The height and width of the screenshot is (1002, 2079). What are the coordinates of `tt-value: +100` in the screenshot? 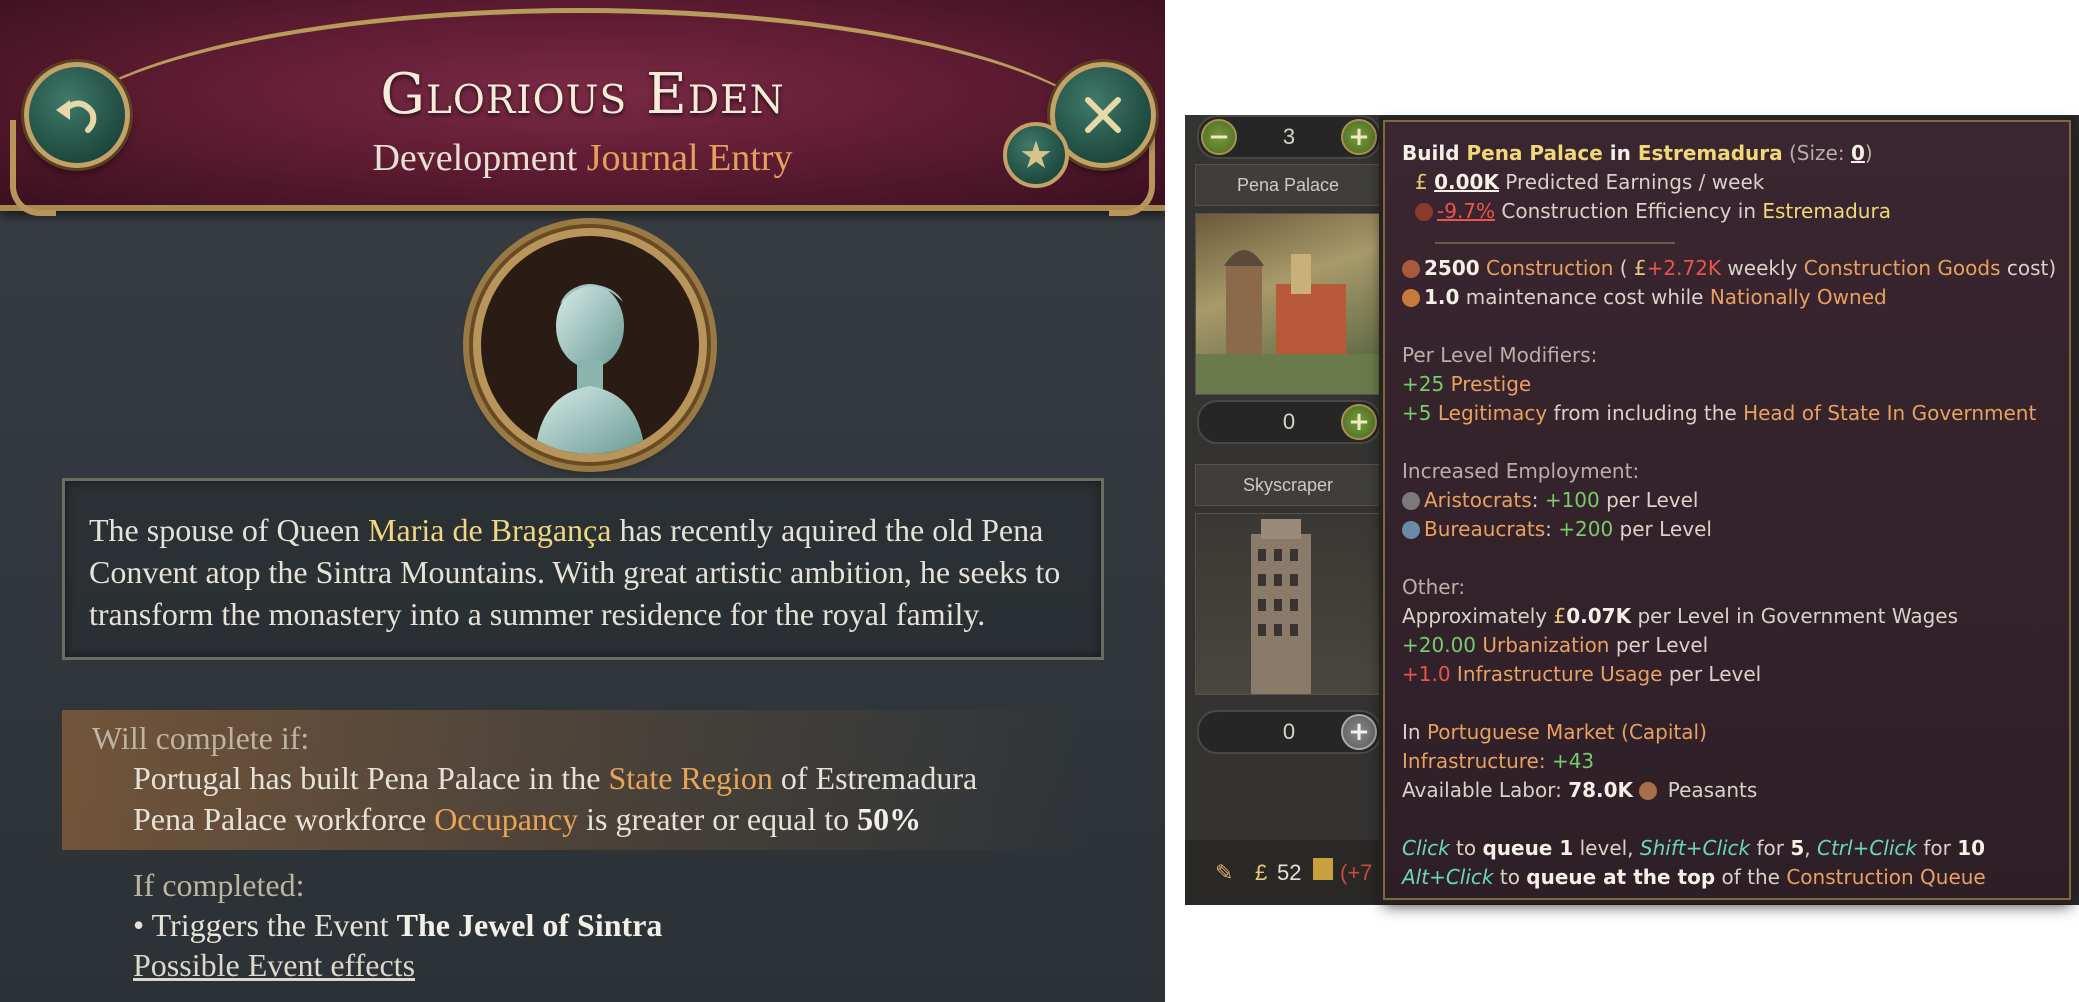 It's located at (1572, 500).